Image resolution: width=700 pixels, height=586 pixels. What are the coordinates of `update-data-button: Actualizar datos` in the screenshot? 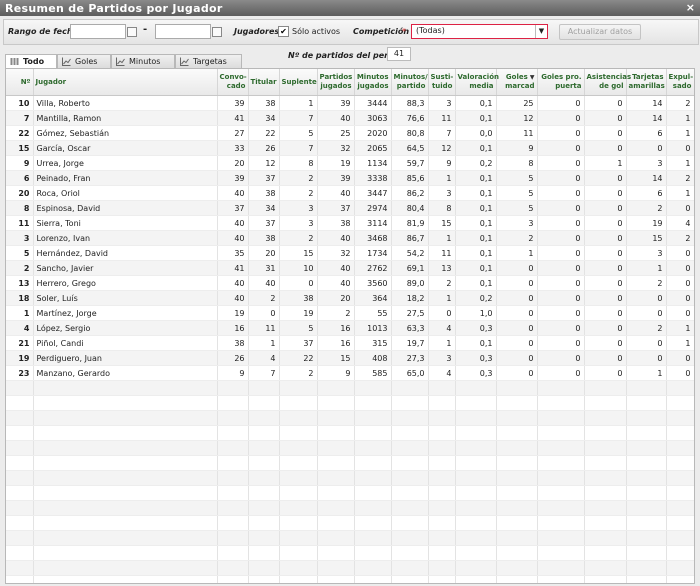 It's located at (600, 32).